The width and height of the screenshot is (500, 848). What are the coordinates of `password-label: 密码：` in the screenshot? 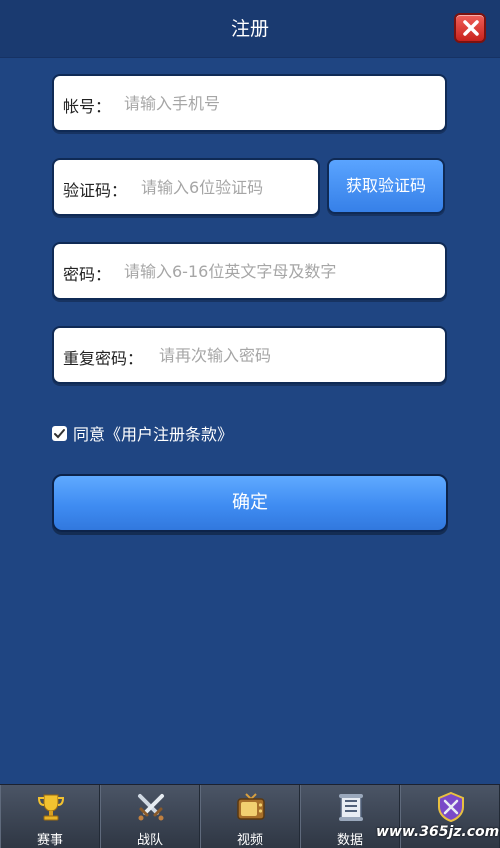 It's located at (87, 274).